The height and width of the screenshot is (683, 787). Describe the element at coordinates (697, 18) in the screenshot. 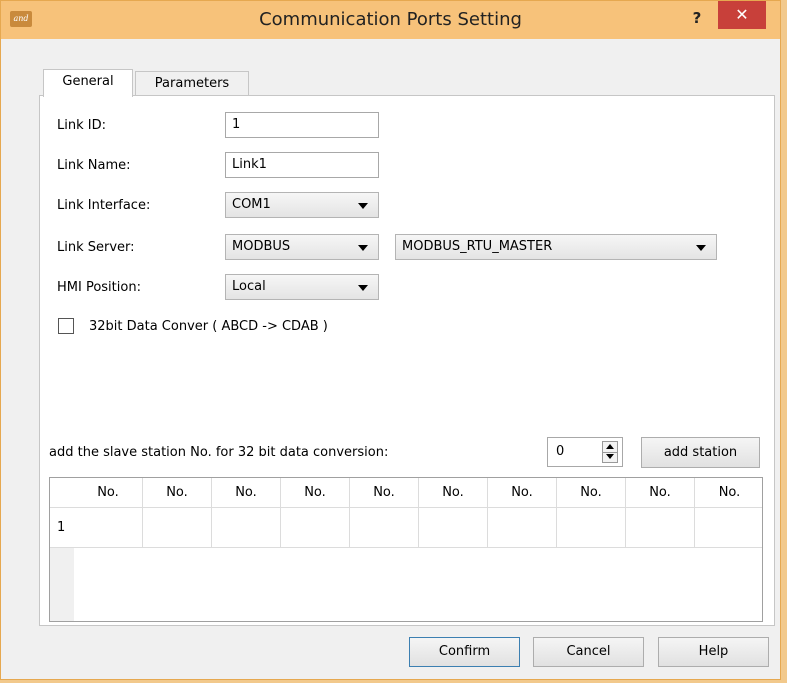

I see `help-question-icon: ?` at that location.